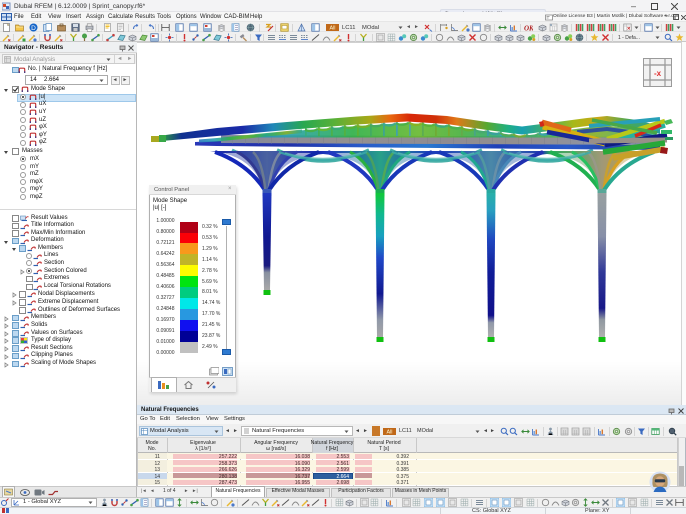 The height and width of the screenshot is (514, 686). Describe the element at coordinates (33, 28) in the screenshot. I see `svg-text: D` at that location.